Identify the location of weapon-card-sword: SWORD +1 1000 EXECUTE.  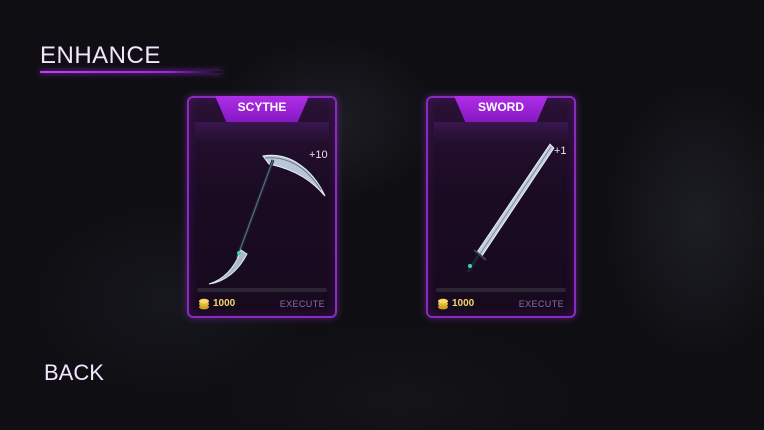
(501, 207).